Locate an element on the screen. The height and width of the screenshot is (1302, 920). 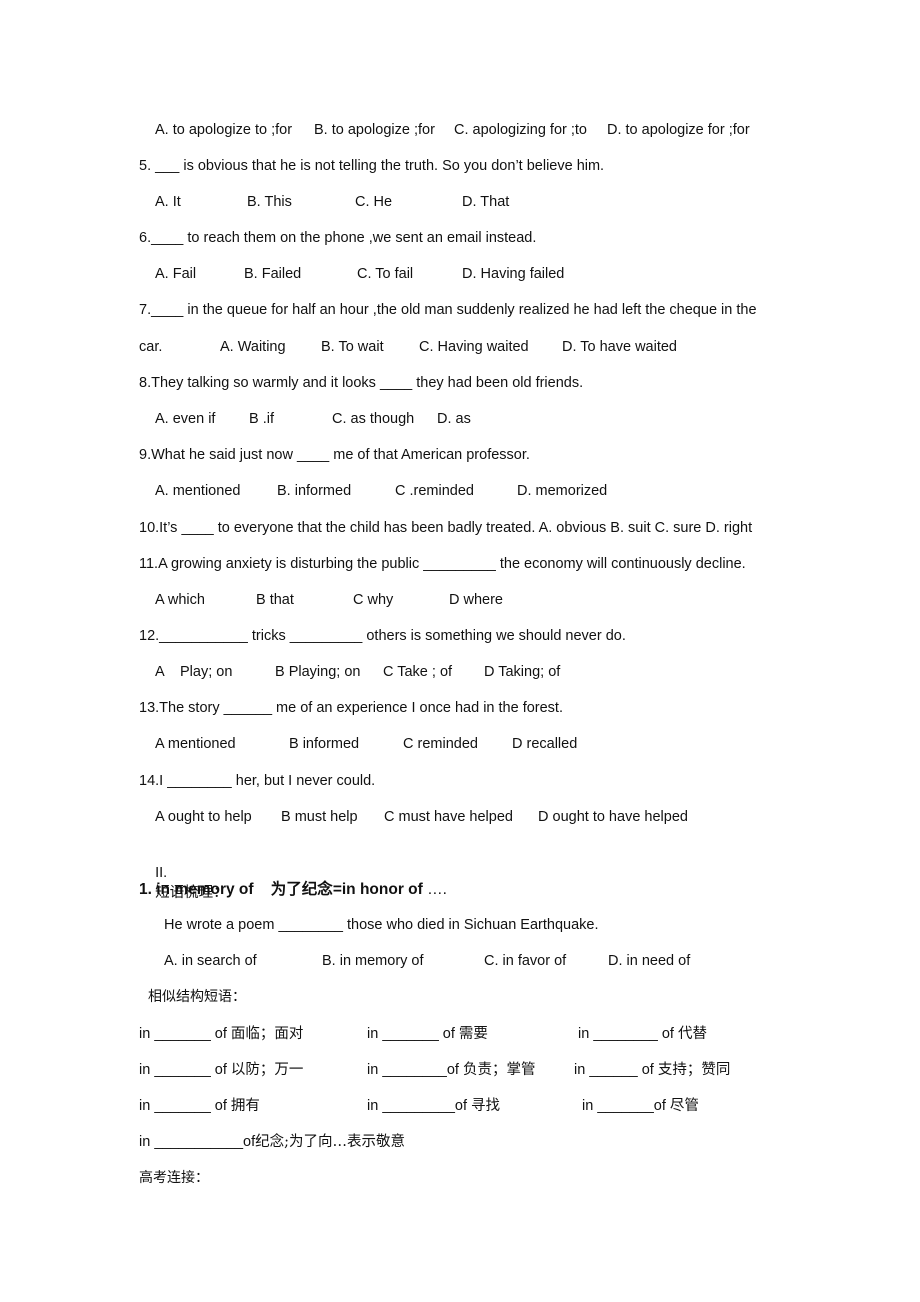
similar-phrases-label: 相似结构短语： is located at coordinates (197, 997).